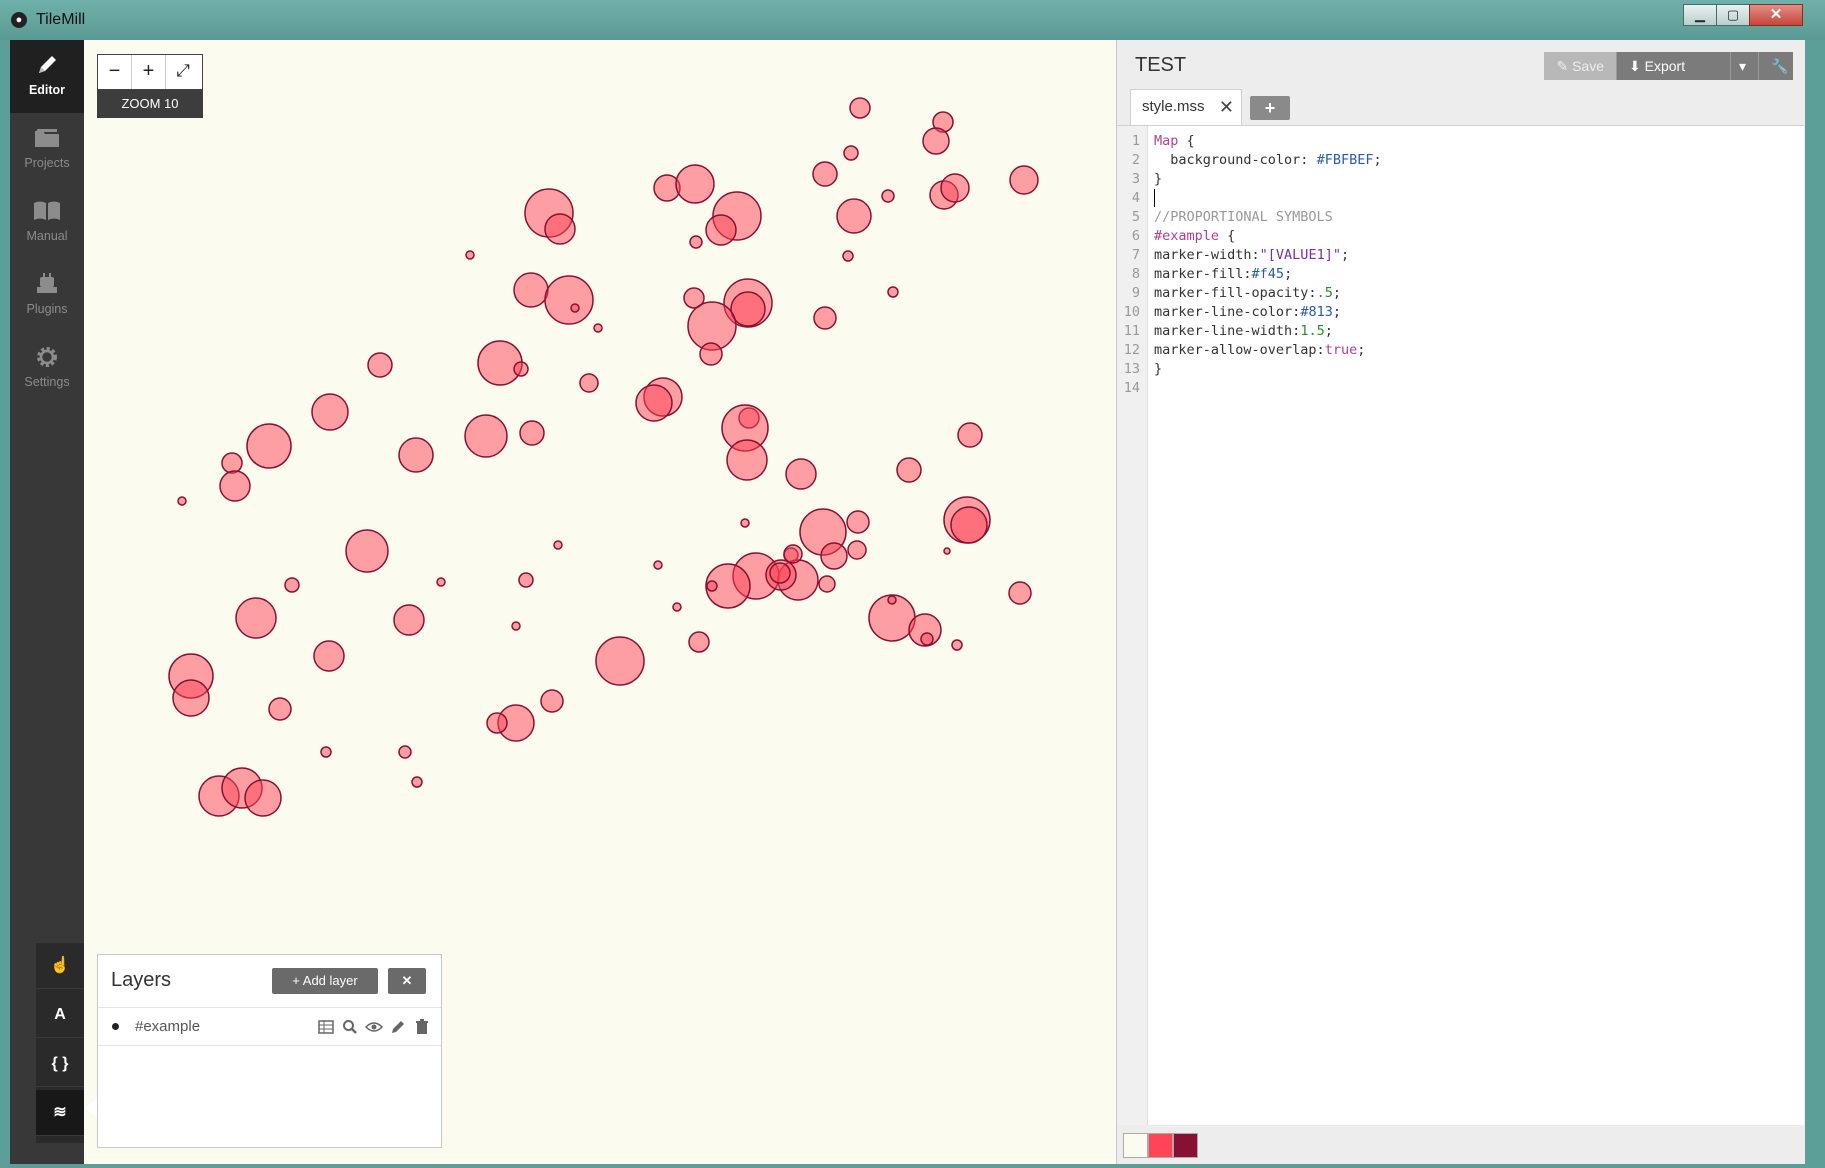 The height and width of the screenshot is (1168, 1825). I want to click on project-title: TEST, so click(1161, 65).